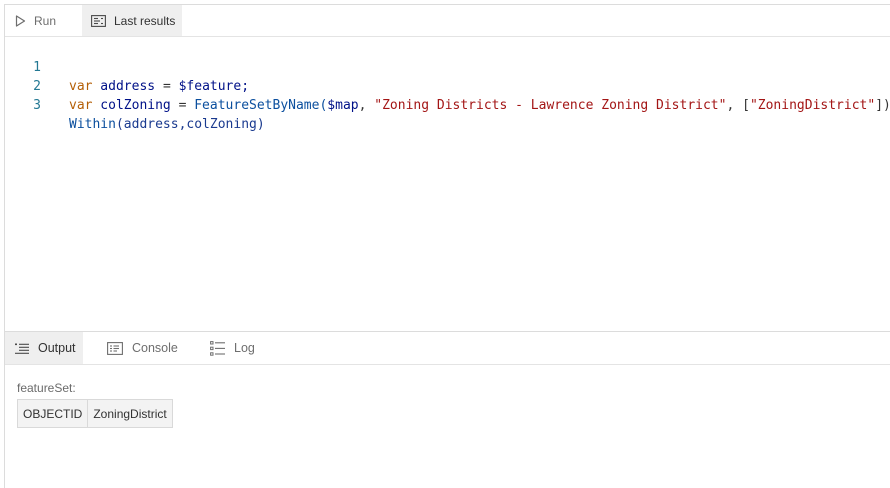 The image size is (890, 488). I want to click on play-icon, so click(20, 20).